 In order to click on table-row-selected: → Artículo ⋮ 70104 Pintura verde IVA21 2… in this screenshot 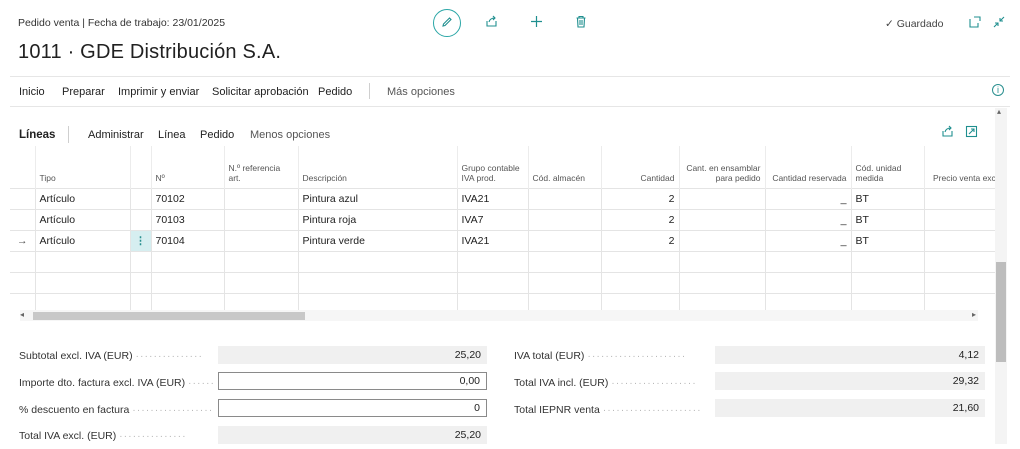, I will do `click(502, 241)`.